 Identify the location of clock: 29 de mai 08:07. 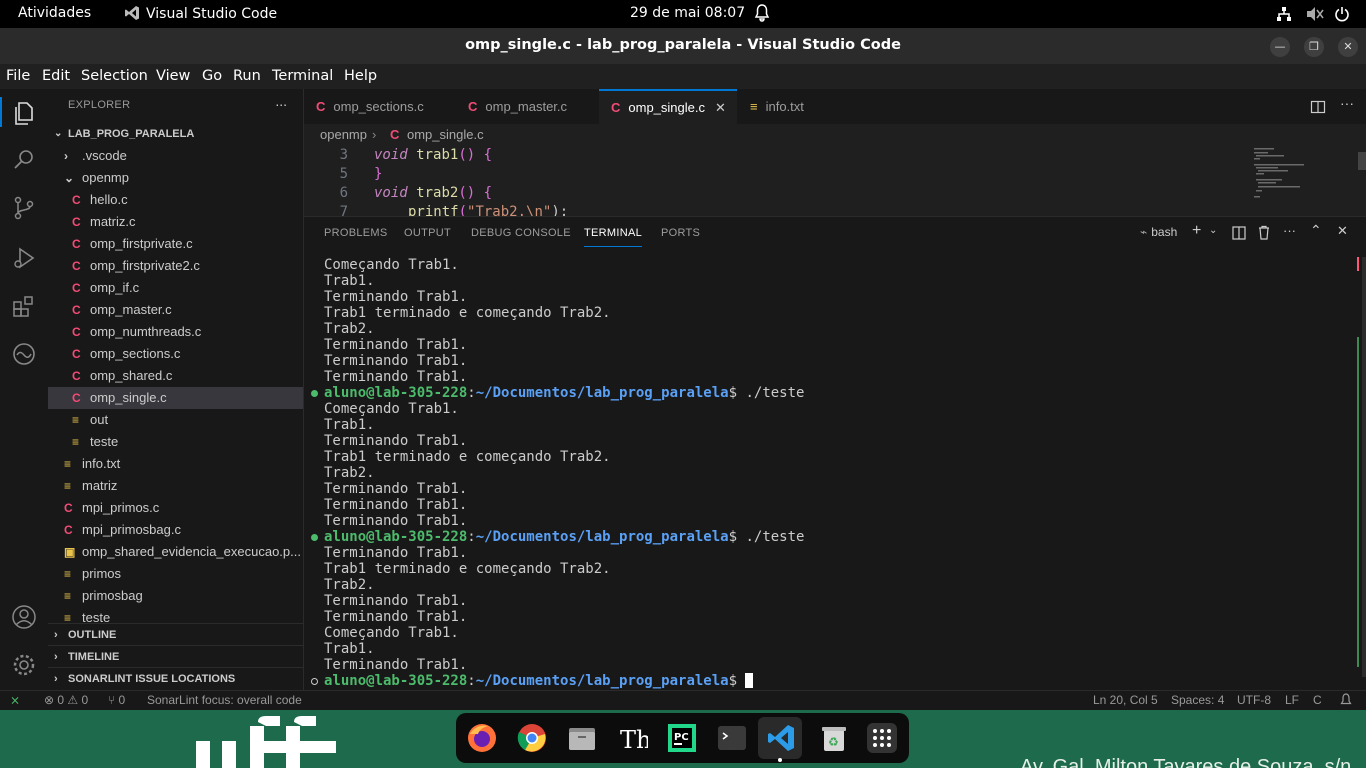
(687, 13).